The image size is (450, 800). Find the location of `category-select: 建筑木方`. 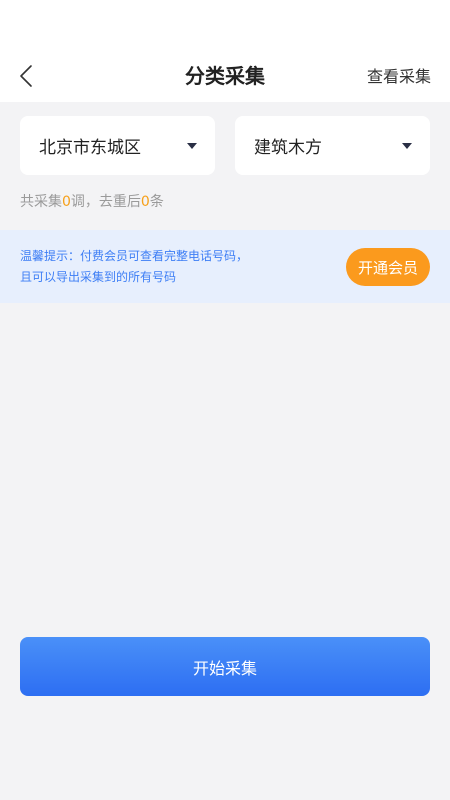

category-select: 建筑木方 is located at coordinates (332, 145).